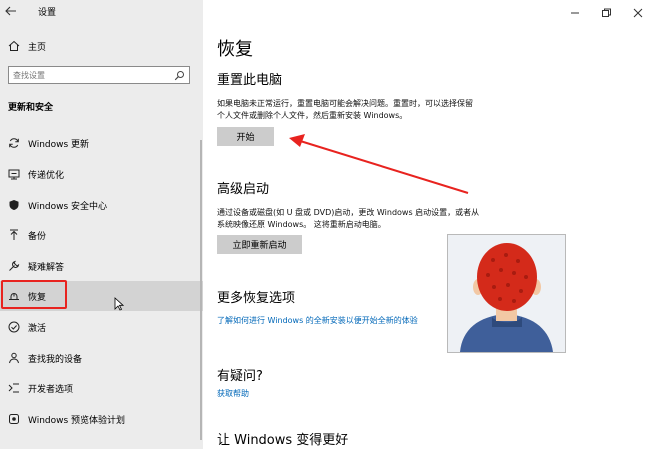  I want to click on close-icon, so click(638, 13).